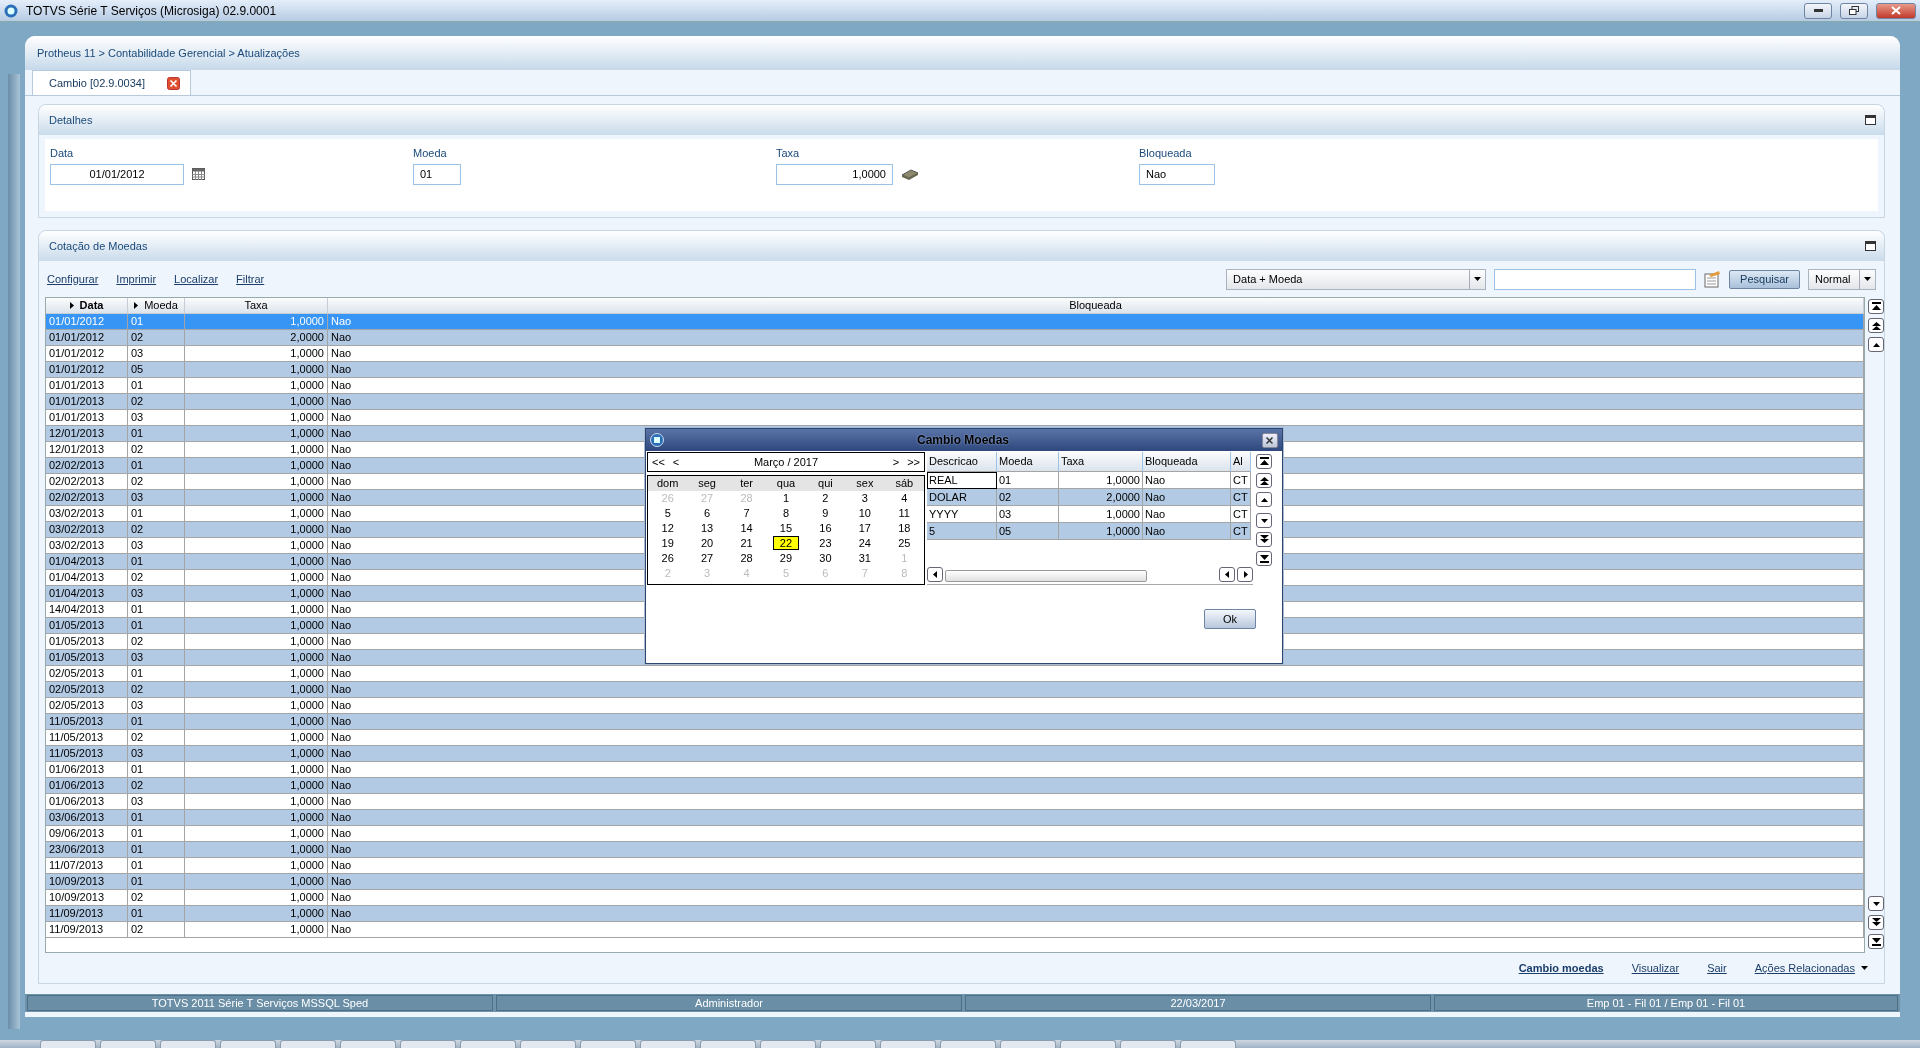 The height and width of the screenshot is (1048, 1920). I want to click on calendar-day: 23, so click(825, 543).